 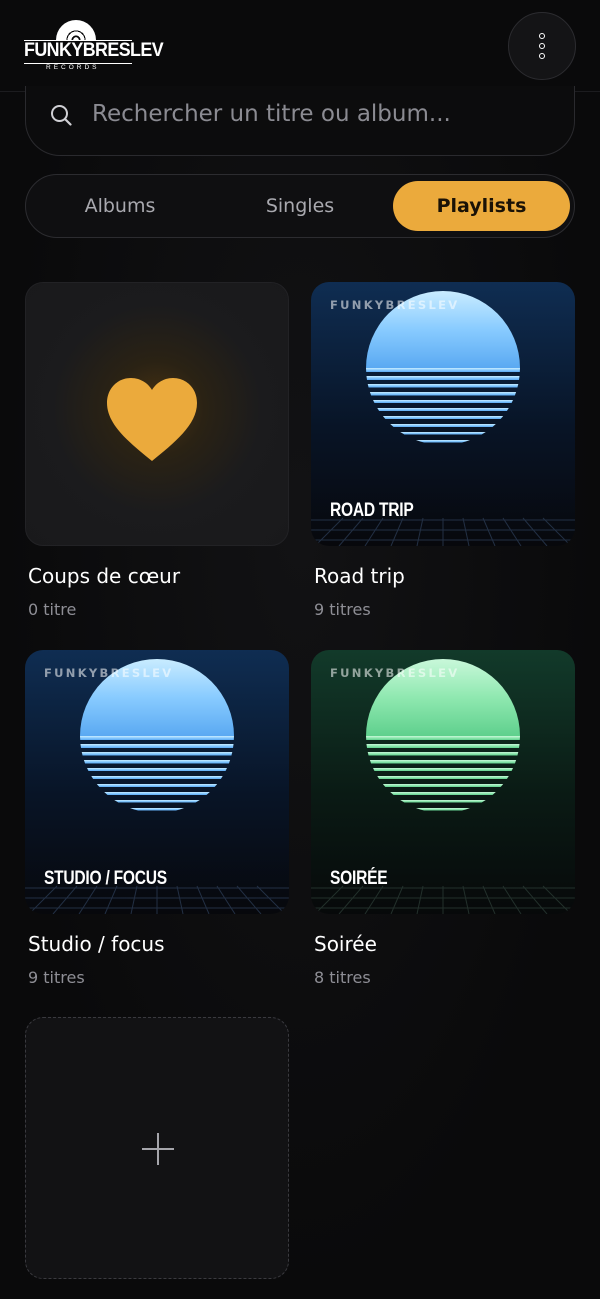 I want to click on playlist-track-count: 8 titres, so click(x=342, y=977).